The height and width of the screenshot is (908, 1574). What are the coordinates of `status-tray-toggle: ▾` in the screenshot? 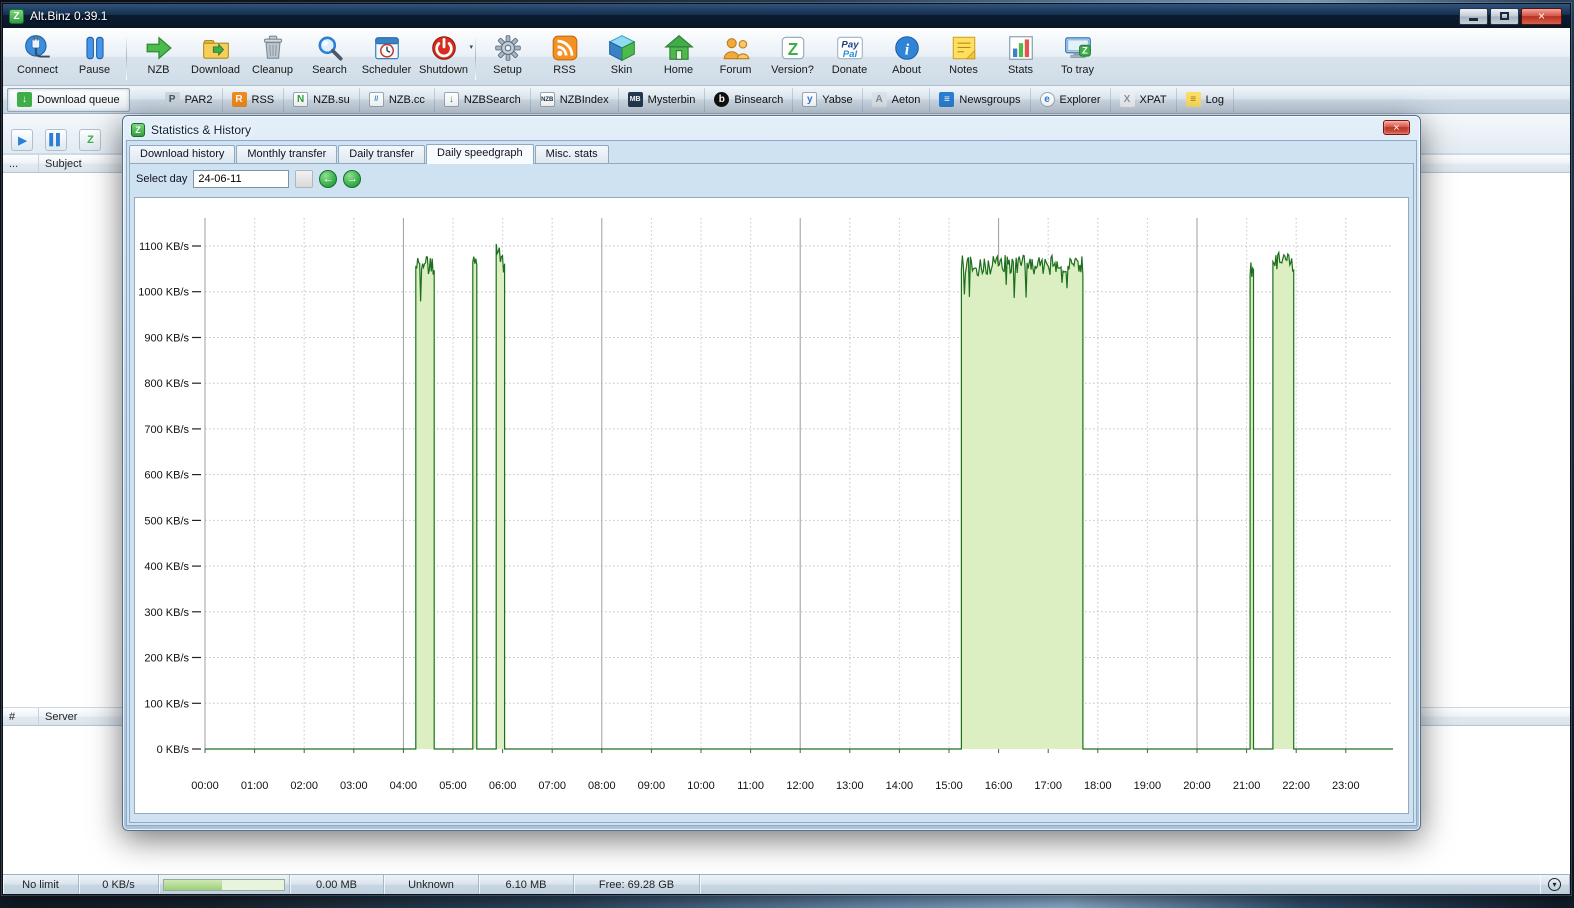 It's located at (1555, 884).